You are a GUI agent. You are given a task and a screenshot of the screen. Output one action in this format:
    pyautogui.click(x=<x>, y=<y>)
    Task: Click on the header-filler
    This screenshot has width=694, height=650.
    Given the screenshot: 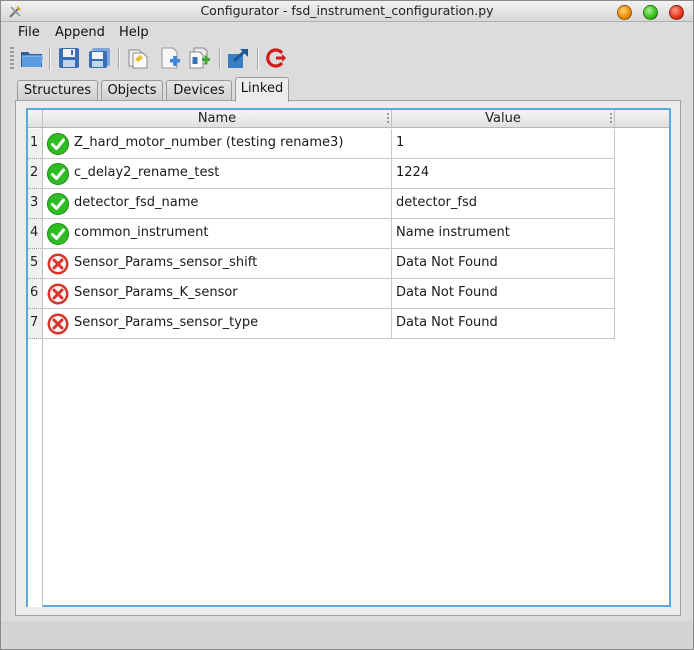 What is the action you would take?
    pyautogui.click(x=642, y=119)
    